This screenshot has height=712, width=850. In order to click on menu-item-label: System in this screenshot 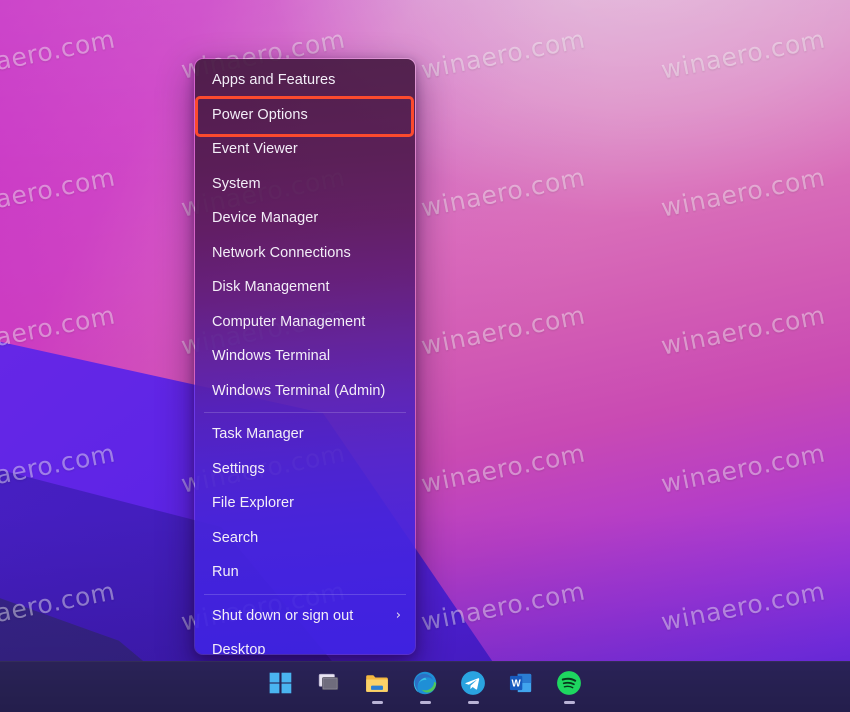, I will do `click(236, 183)`.